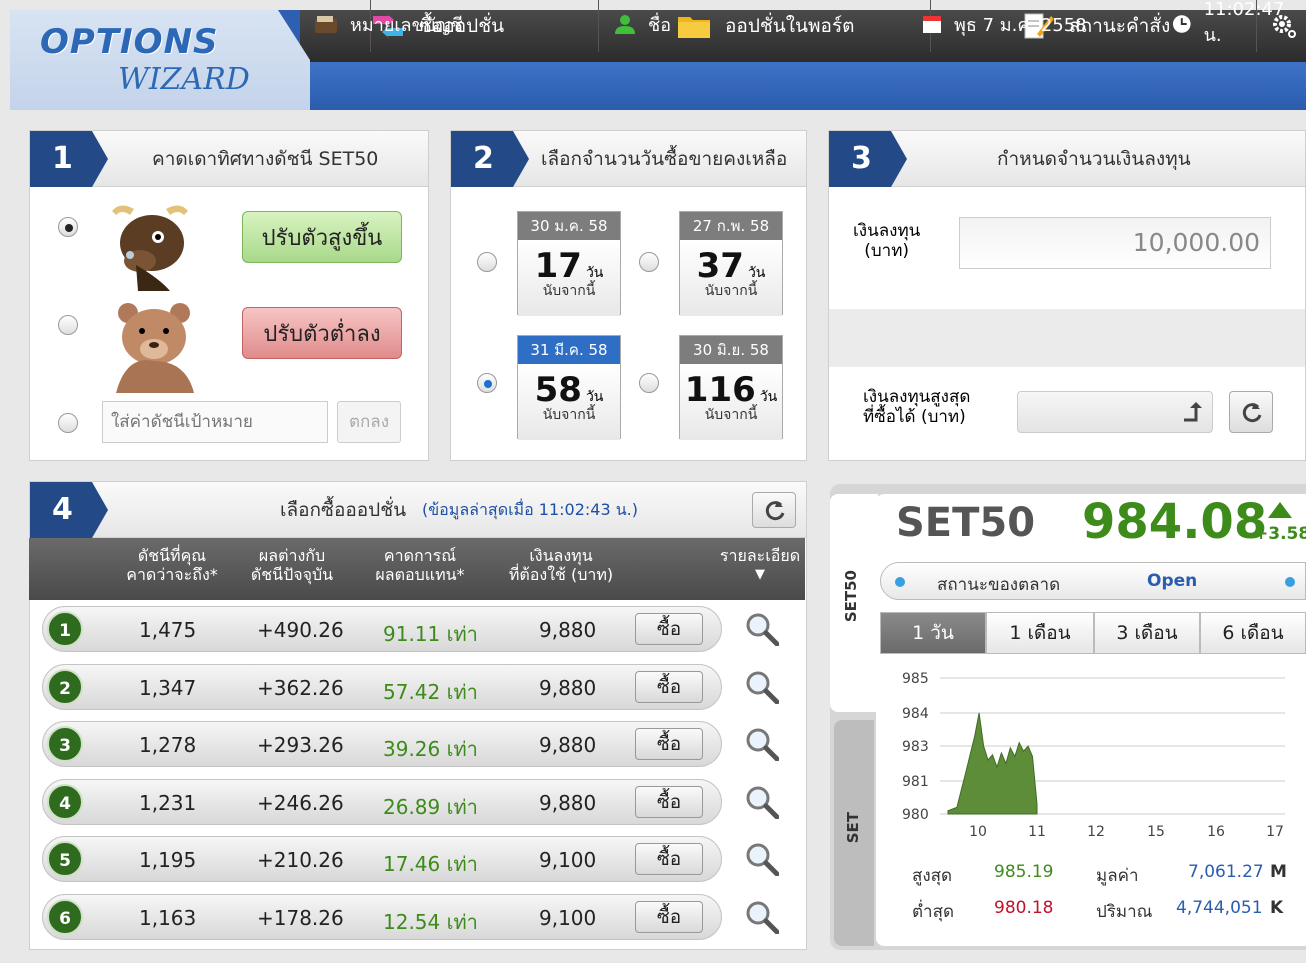 The image size is (1306, 963). Describe the element at coordinates (68, 227) in the screenshot. I see `radio-up` at that location.